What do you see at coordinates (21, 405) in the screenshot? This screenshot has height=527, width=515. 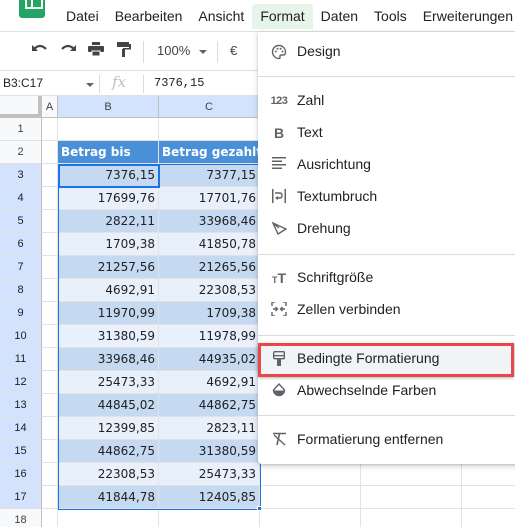 I see `row-header: 13` at bounding box center [21, 405].